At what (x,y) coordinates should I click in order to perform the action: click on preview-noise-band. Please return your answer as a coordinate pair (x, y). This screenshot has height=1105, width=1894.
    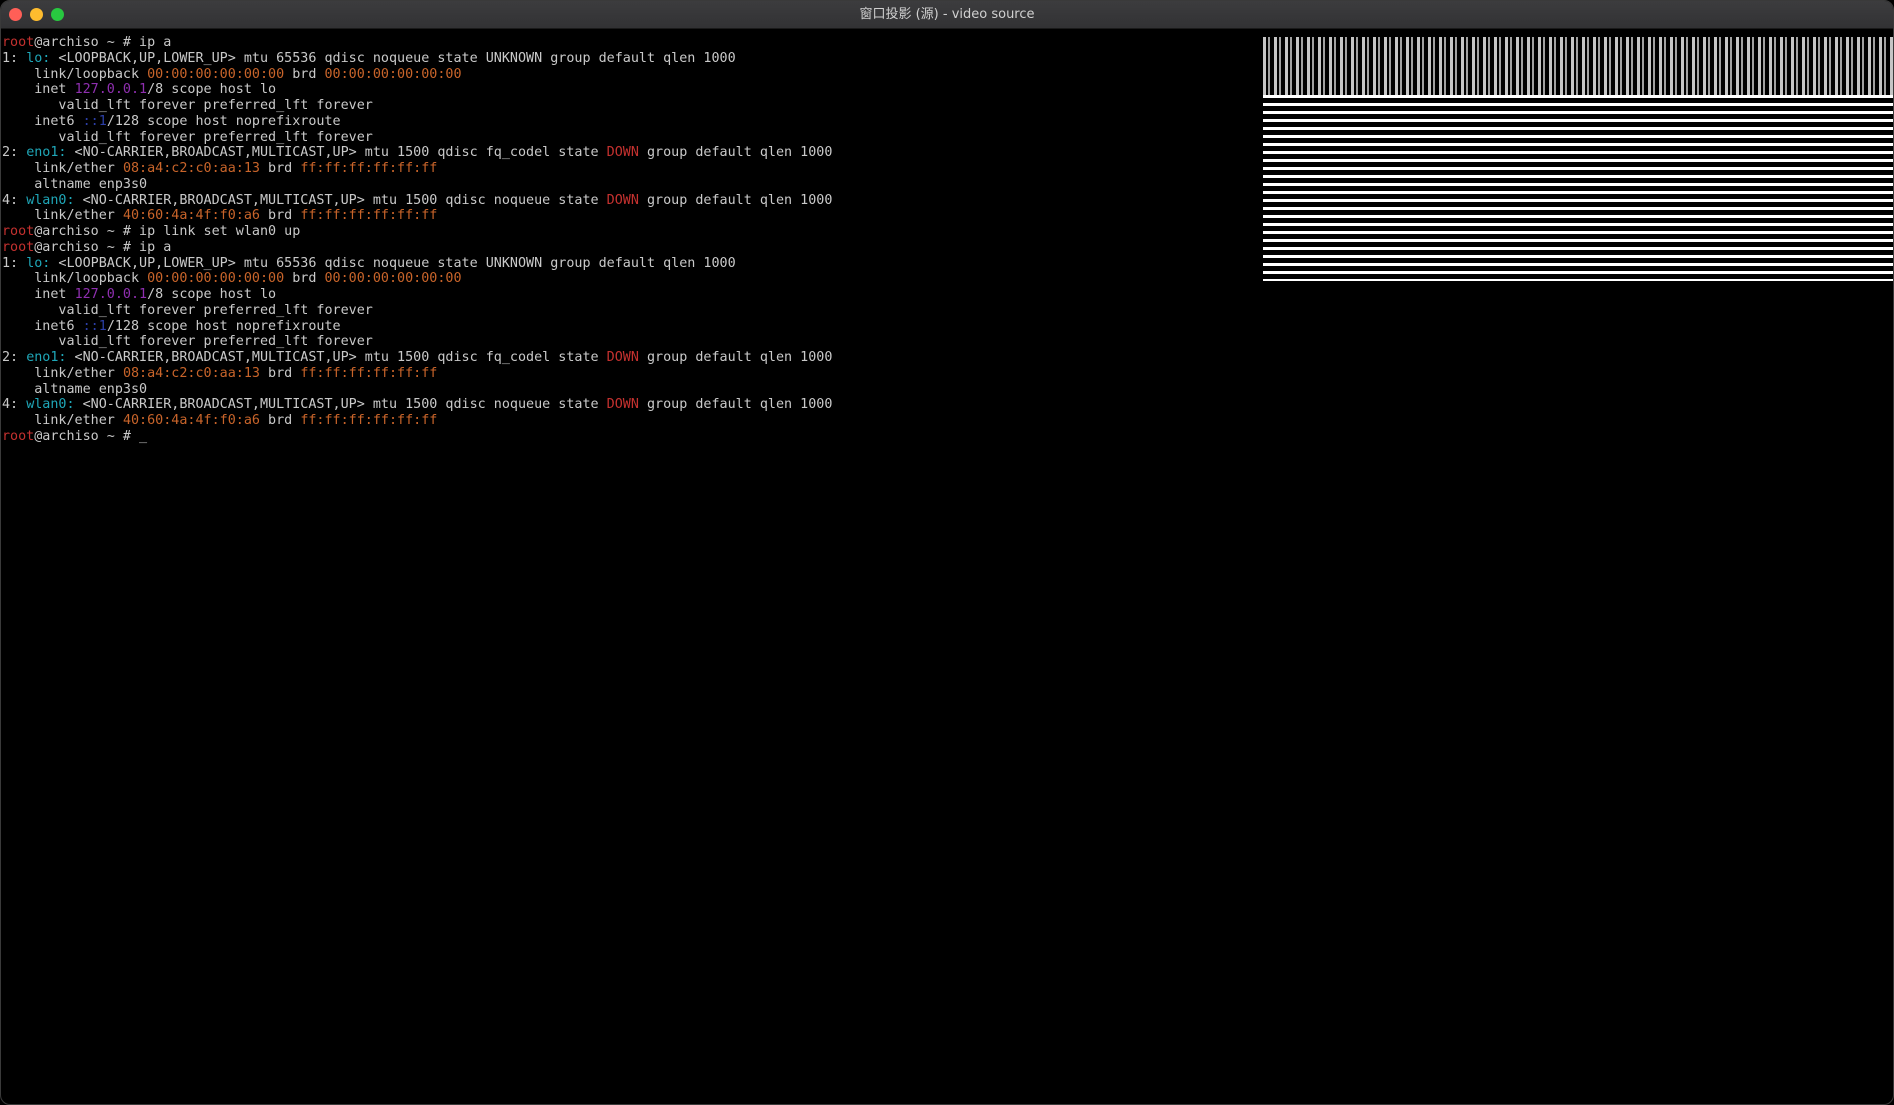
    Looking at the image, I should click on (1578, 66).